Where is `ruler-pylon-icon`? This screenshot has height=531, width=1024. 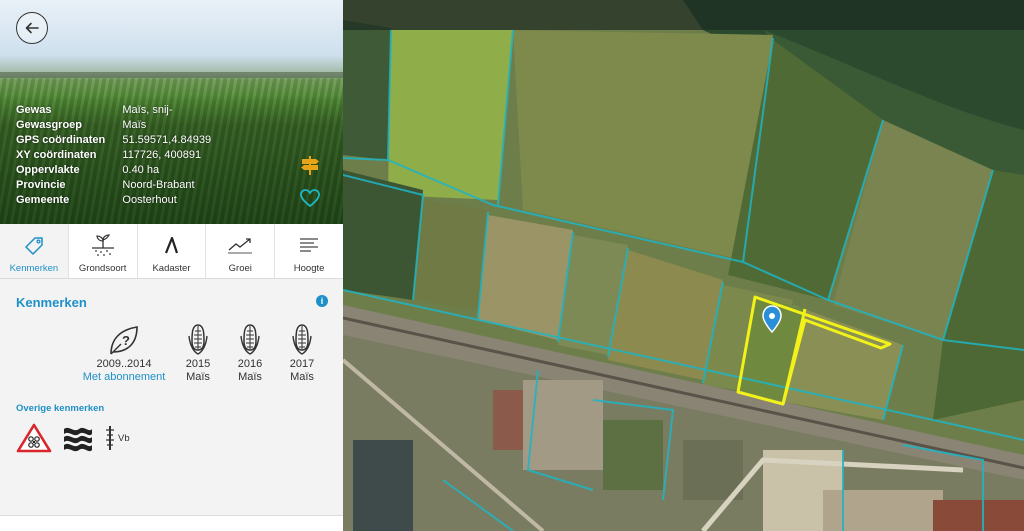
ruler-pylon-icon is located at coordinates (110, 438).